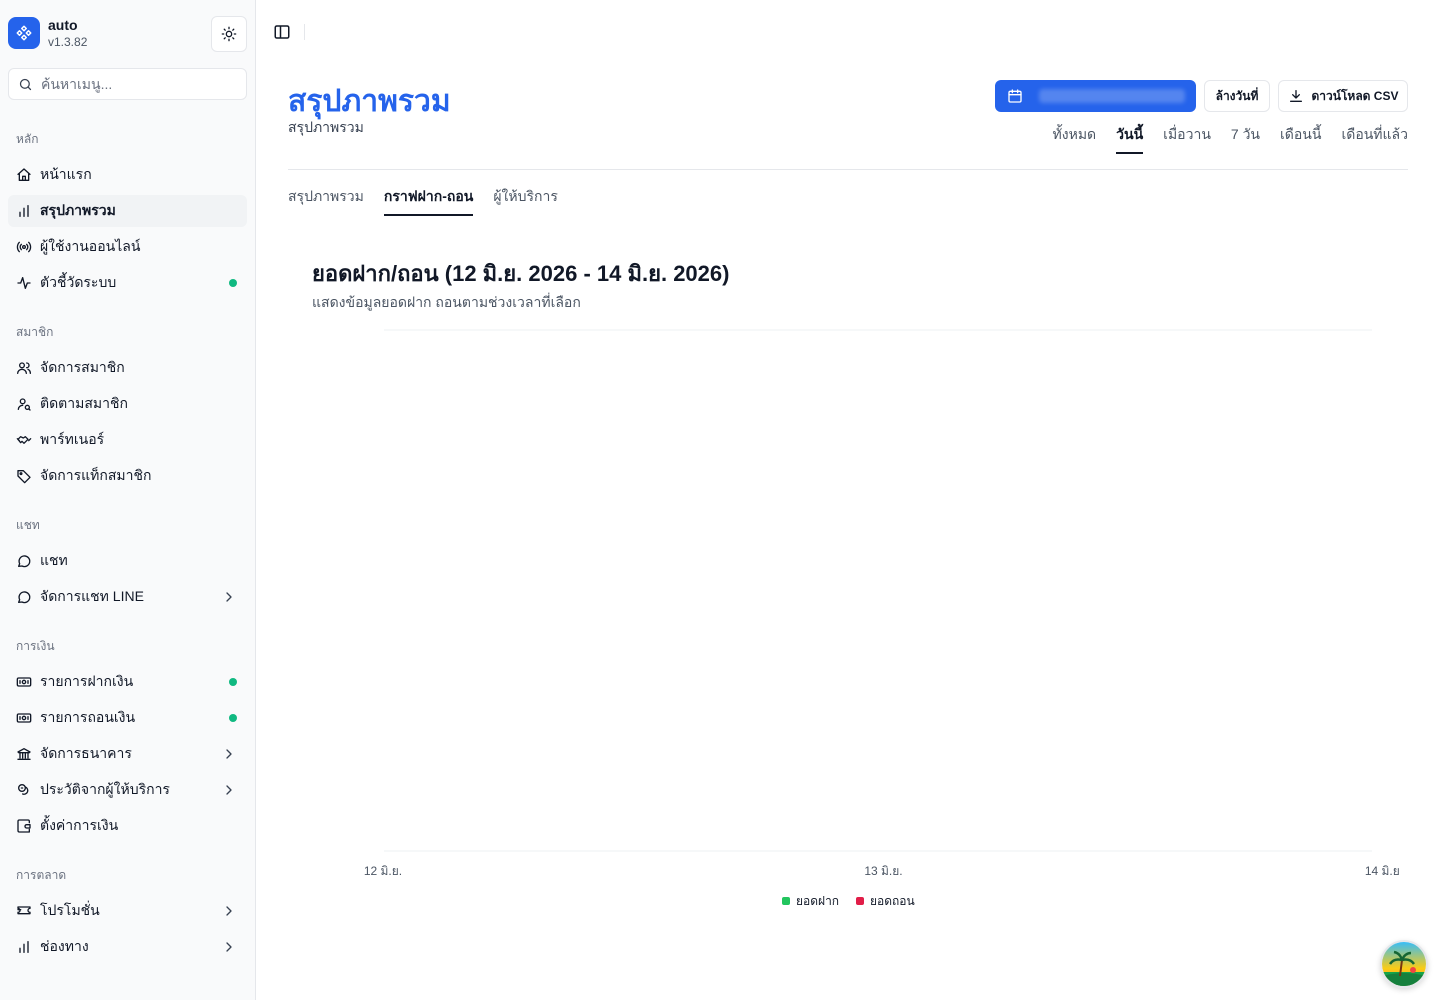 This screenshot has height=1000, width=1440. I want to click on sidebar-item-label: หน้าแรก, so click(66, 174).